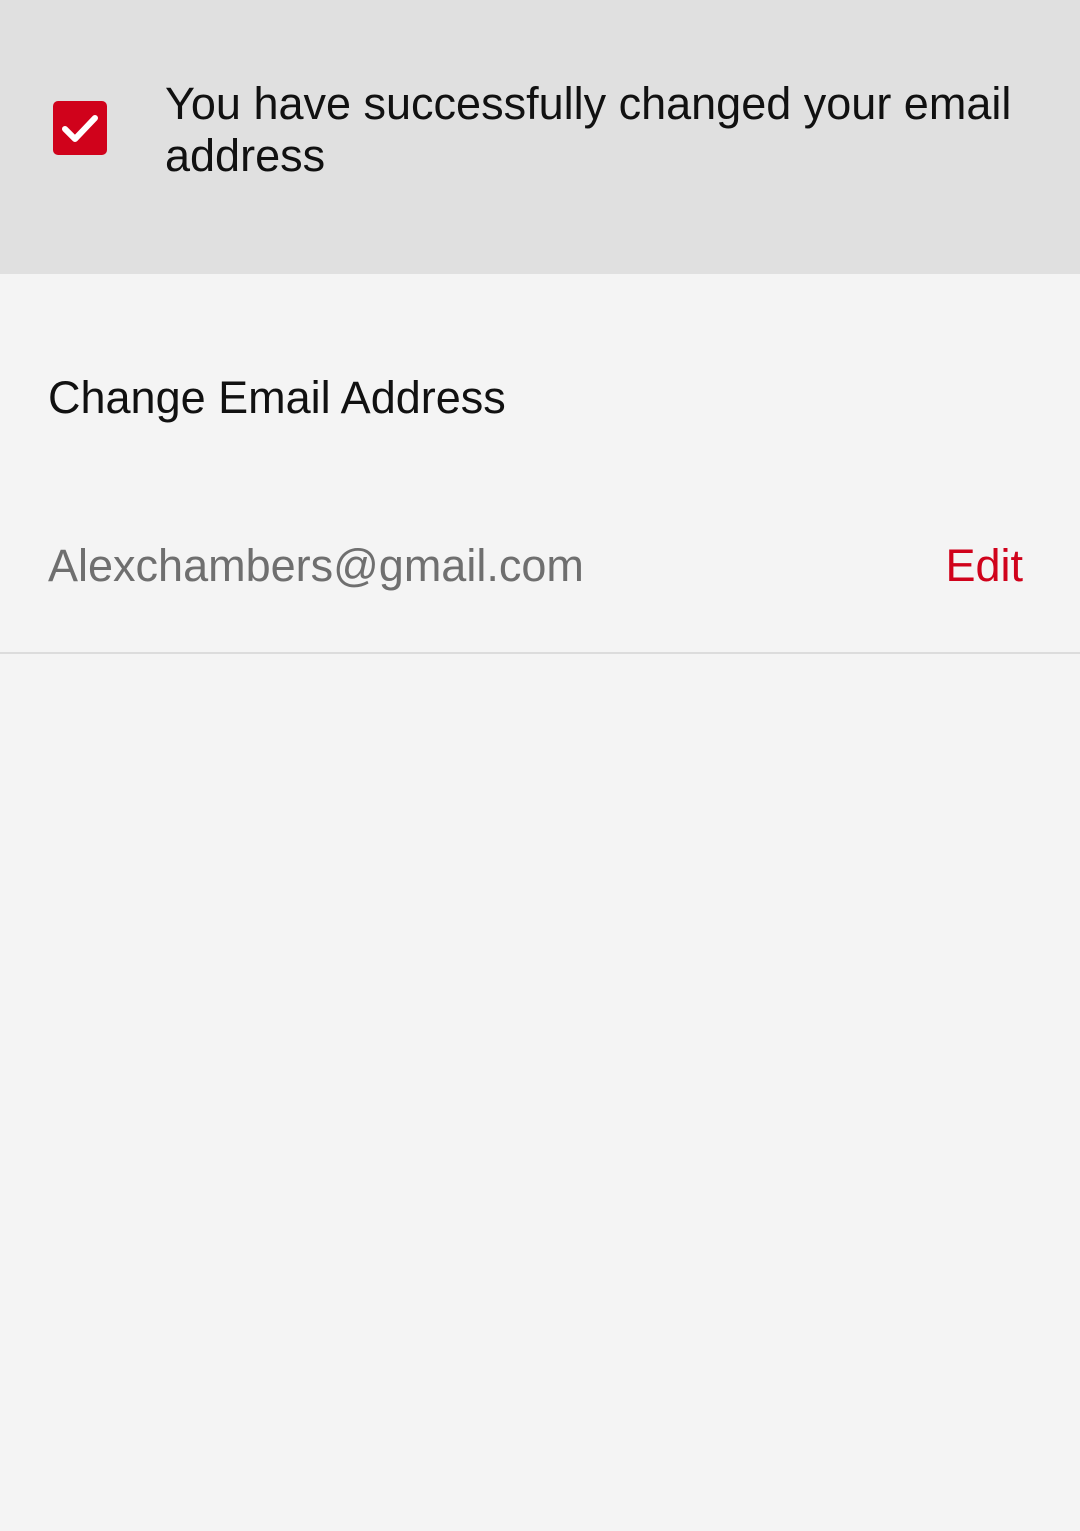 The image size is (1080, 1531). Describe the element at coordinates (80, 128) in the screenshot. I see `checkbox-checked-icon` at that location.